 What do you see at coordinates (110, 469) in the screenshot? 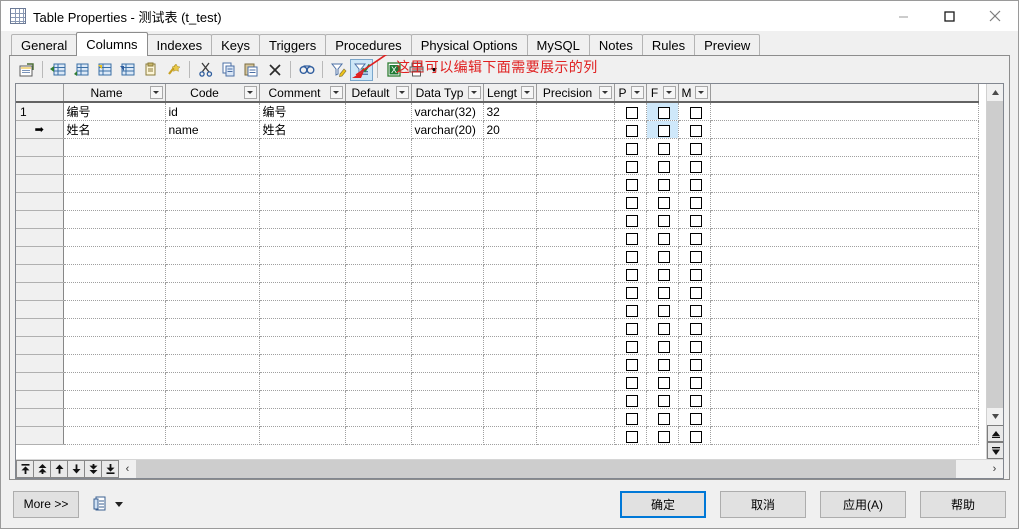
I see `goto-last-row-button` at bounding box center [110, 469].